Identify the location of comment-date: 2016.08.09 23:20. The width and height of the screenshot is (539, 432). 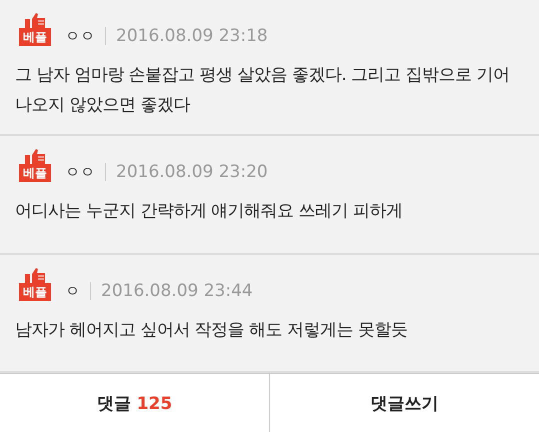
(192, 172).